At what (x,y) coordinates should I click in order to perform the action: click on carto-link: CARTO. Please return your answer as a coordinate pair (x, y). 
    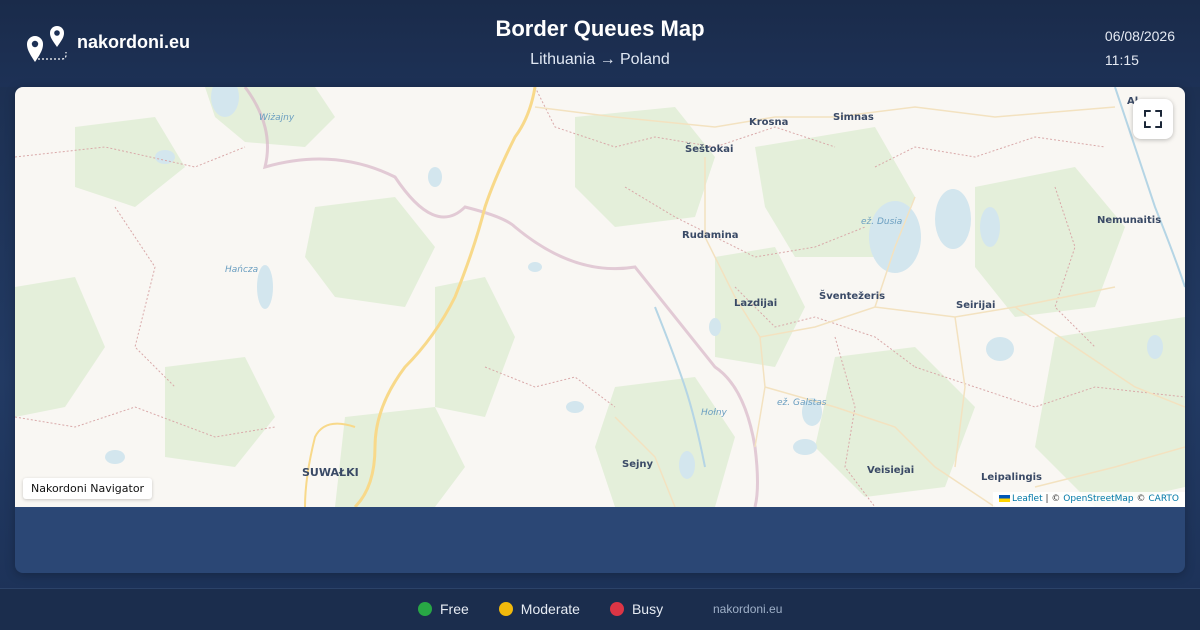
    Looking at the image, I should click on (1163, 499).